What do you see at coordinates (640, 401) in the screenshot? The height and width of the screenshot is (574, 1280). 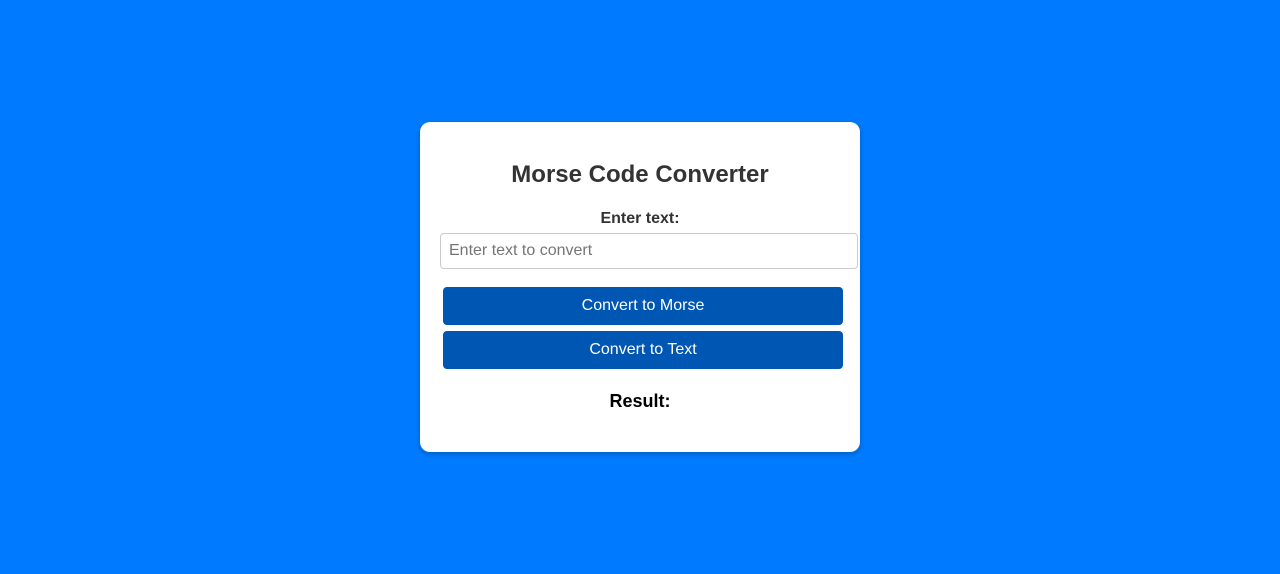 I see `result-label: Result:` at bounding box center [640, 401].